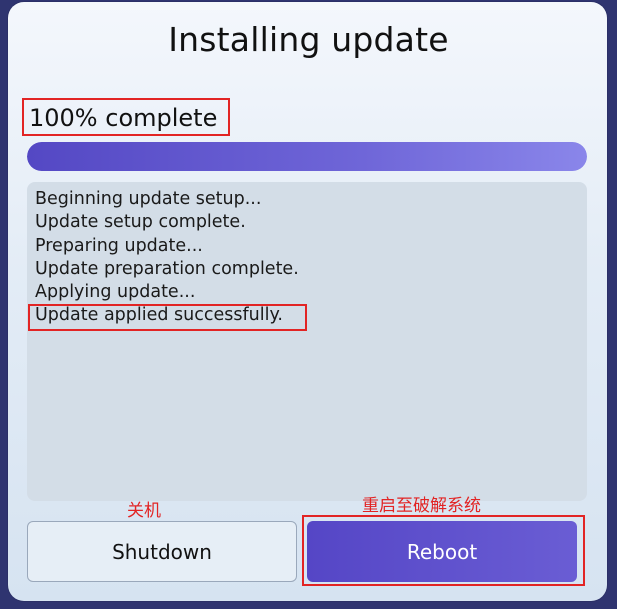  I want to click on shutdown-annotation: 关机, so click(144, 511).